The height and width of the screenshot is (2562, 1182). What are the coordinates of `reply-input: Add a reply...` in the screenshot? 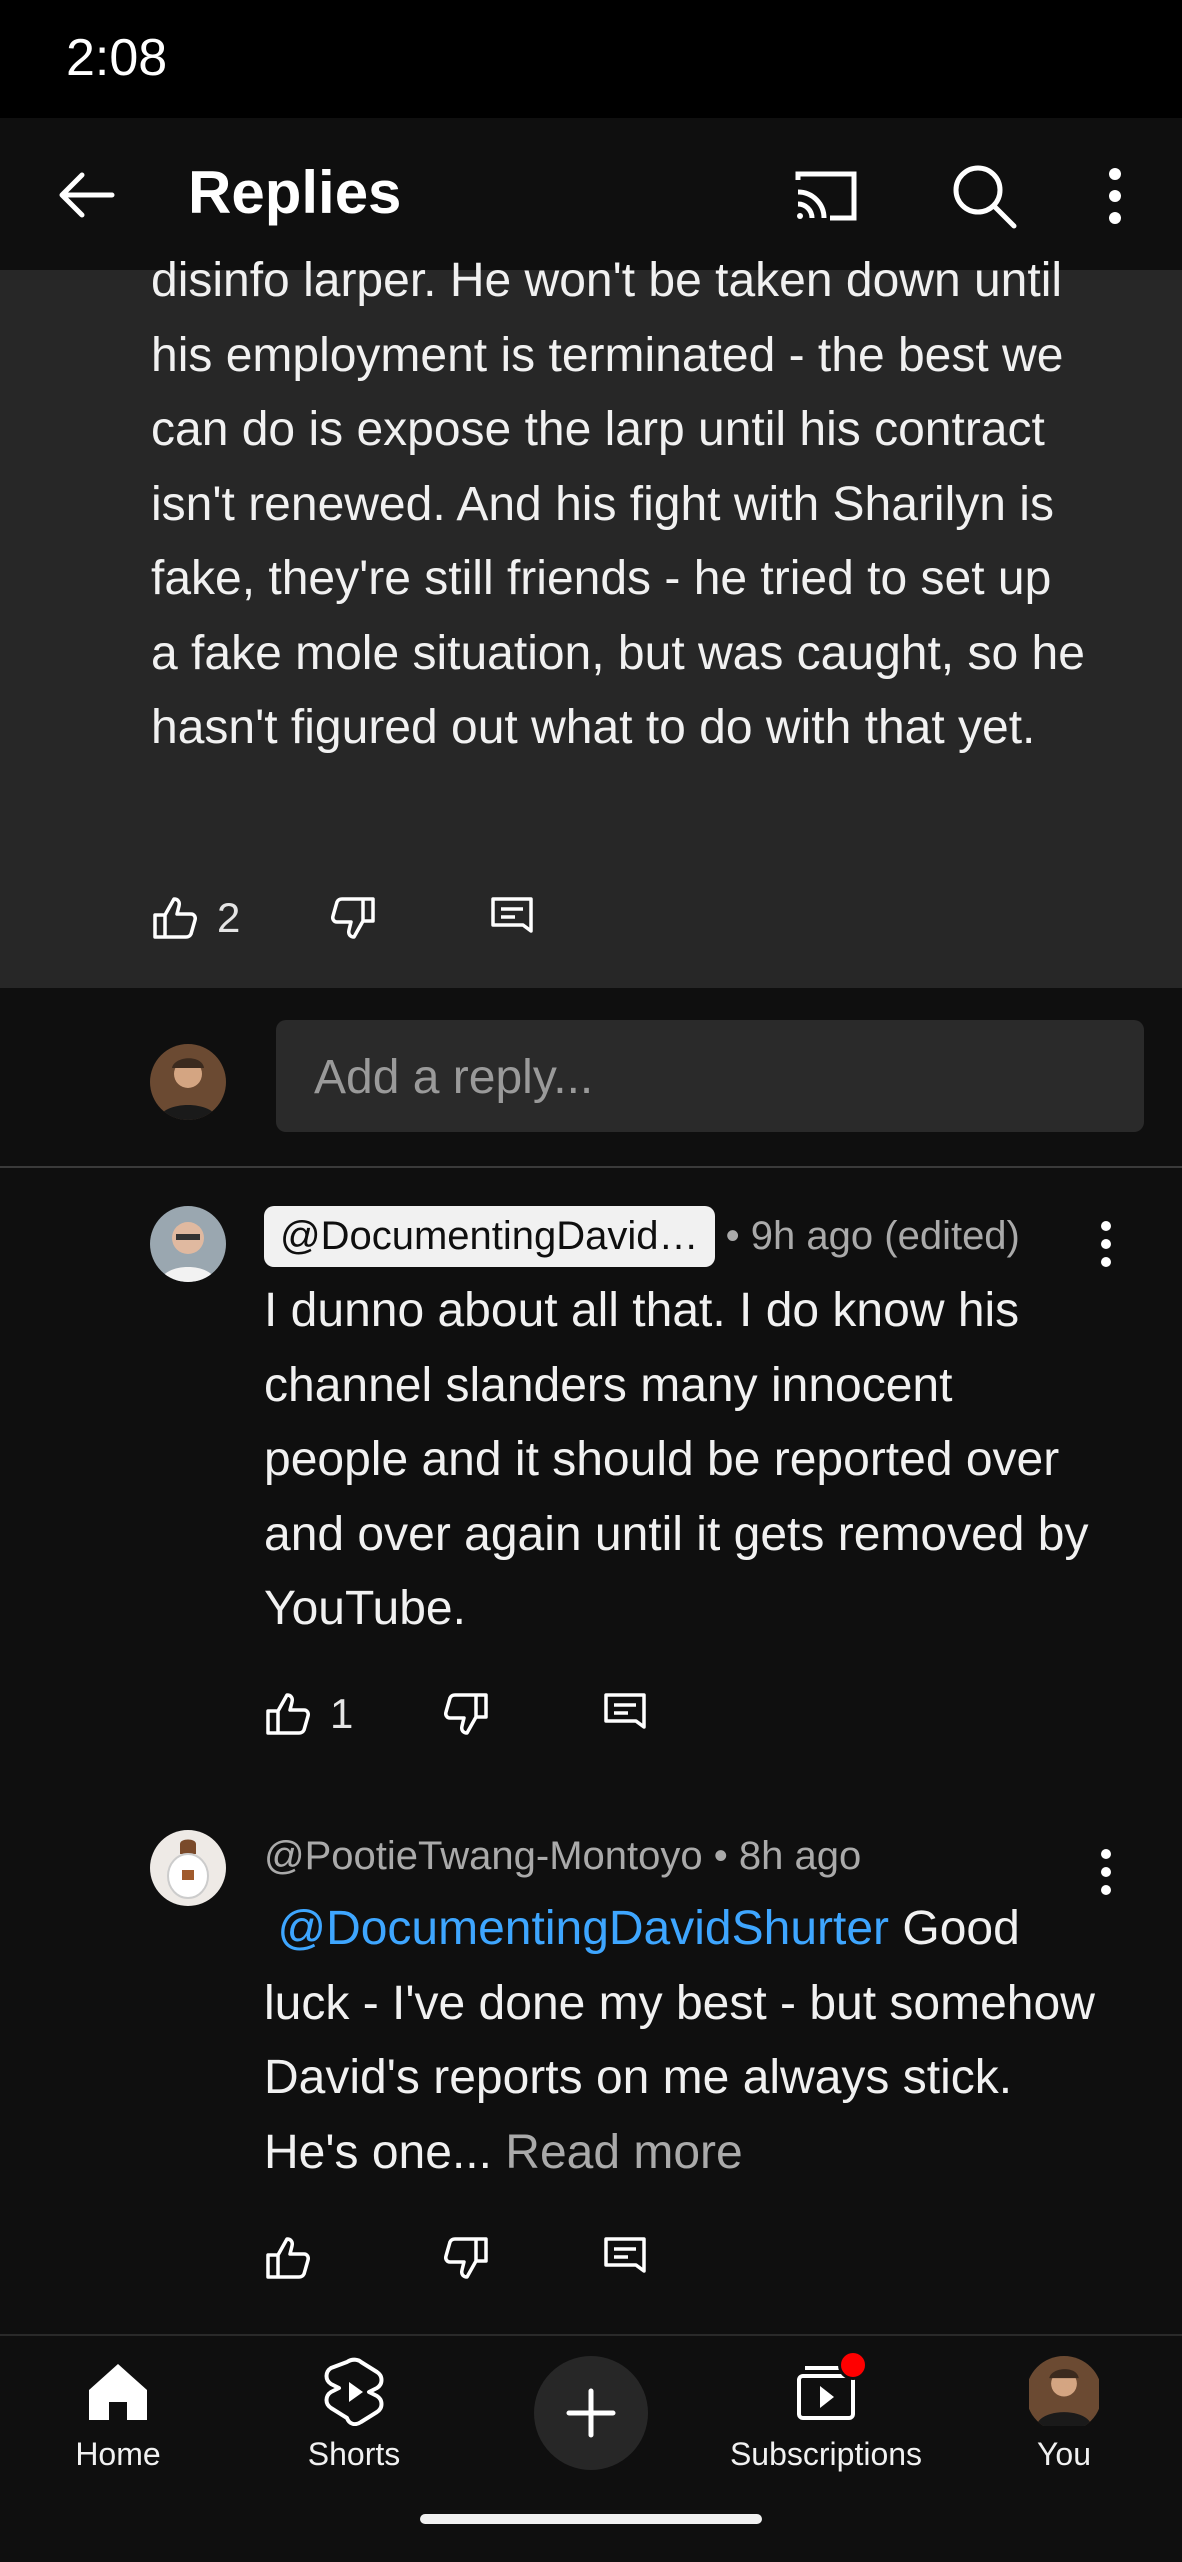 It's located at (710, 1076).